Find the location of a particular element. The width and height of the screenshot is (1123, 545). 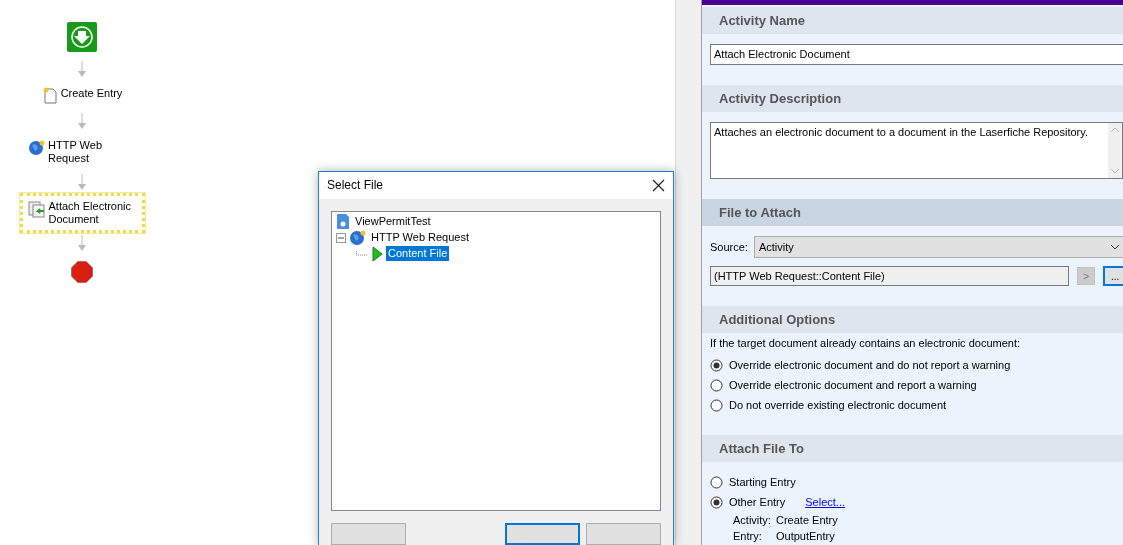

activity-label: Create Entry is located at coordinates (91, 93).